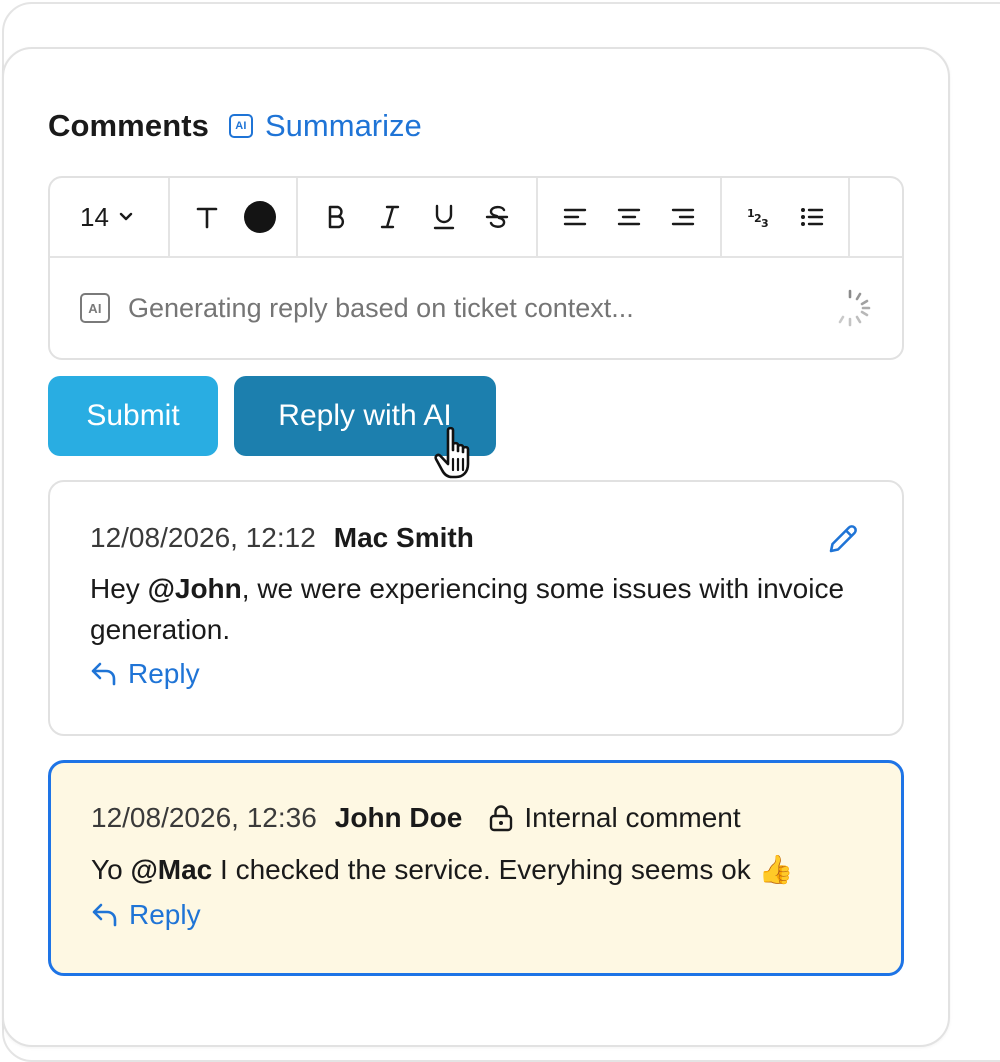 The width and height of the screenshot is (1000, 1062). Describe the element at coordinates (133, 416) in the screenshot. I see `submit-button: Submit` at that location.